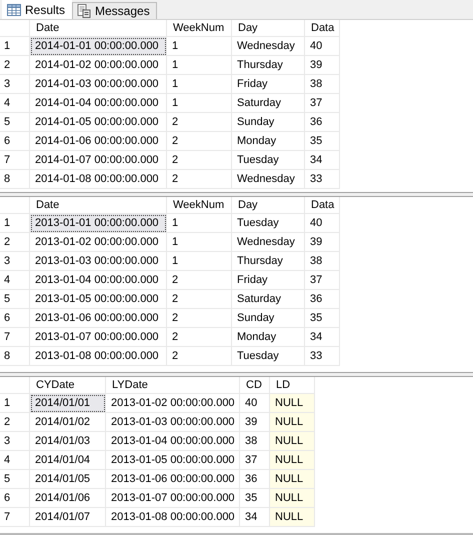  Describe the element at coordinates (268, 242) in the screenshot. I see `table-cell: Wednesday` at that location.